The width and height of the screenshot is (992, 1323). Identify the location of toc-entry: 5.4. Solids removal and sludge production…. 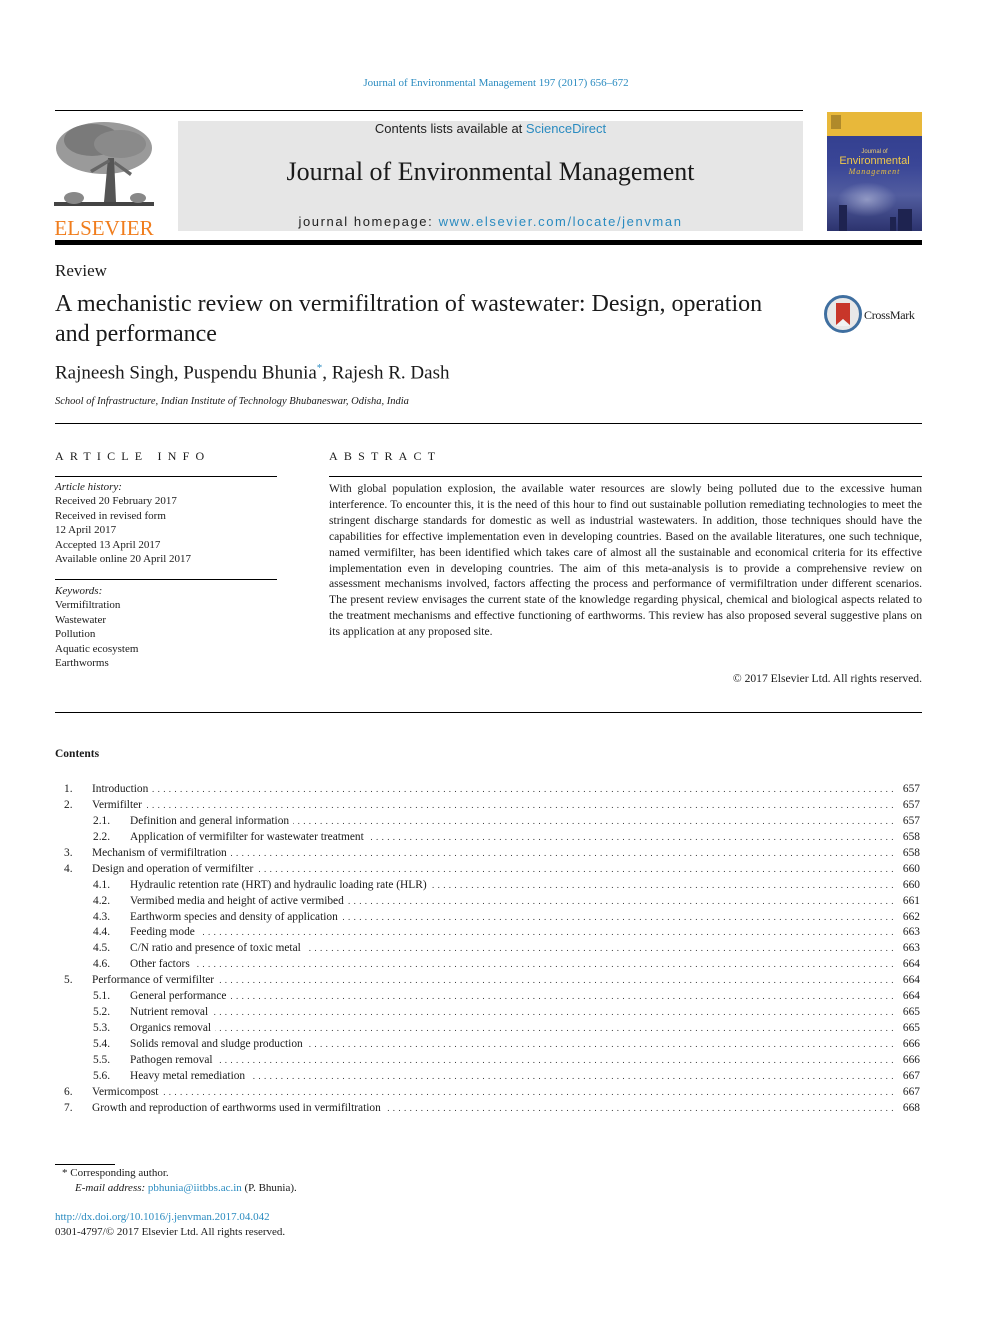
(488, 1045).